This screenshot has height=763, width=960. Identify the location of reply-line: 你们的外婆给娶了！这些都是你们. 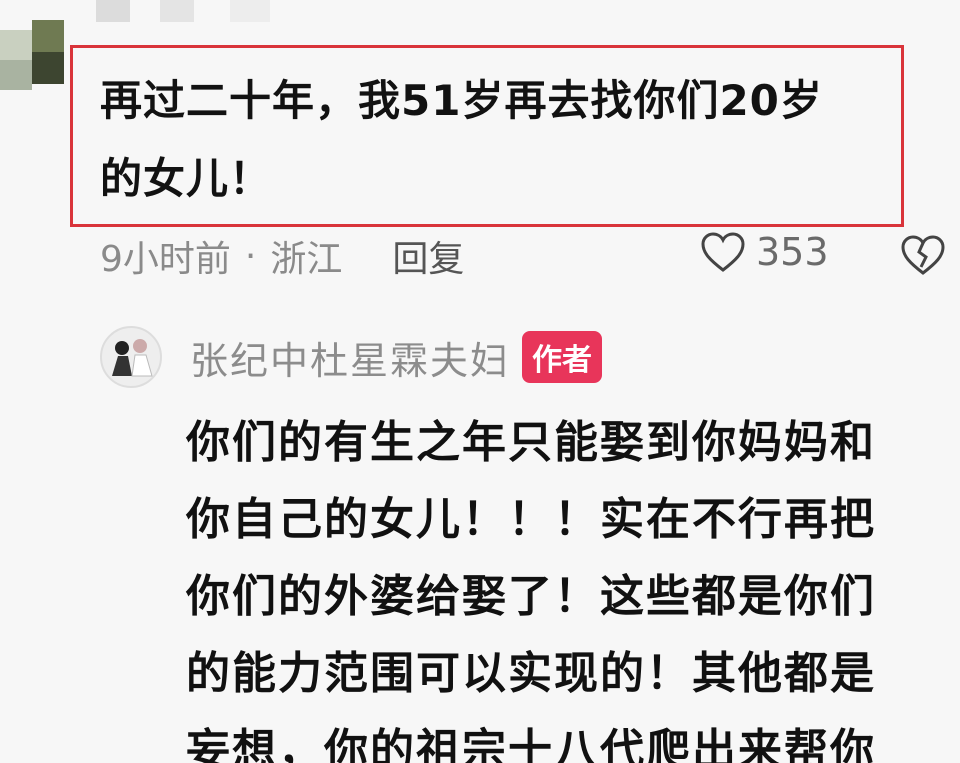
(531, 596).